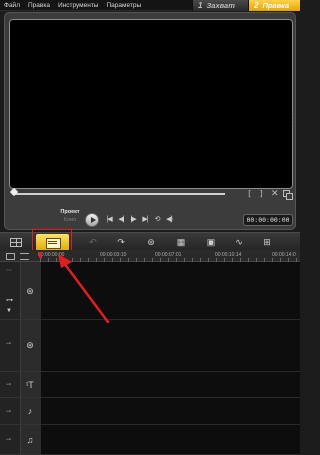 The image size is (320, 455). What do you see at coordinates (30, 291) in the screenshot?
I see `video-track-icon: ⊛` at bounding box center [30, 291].